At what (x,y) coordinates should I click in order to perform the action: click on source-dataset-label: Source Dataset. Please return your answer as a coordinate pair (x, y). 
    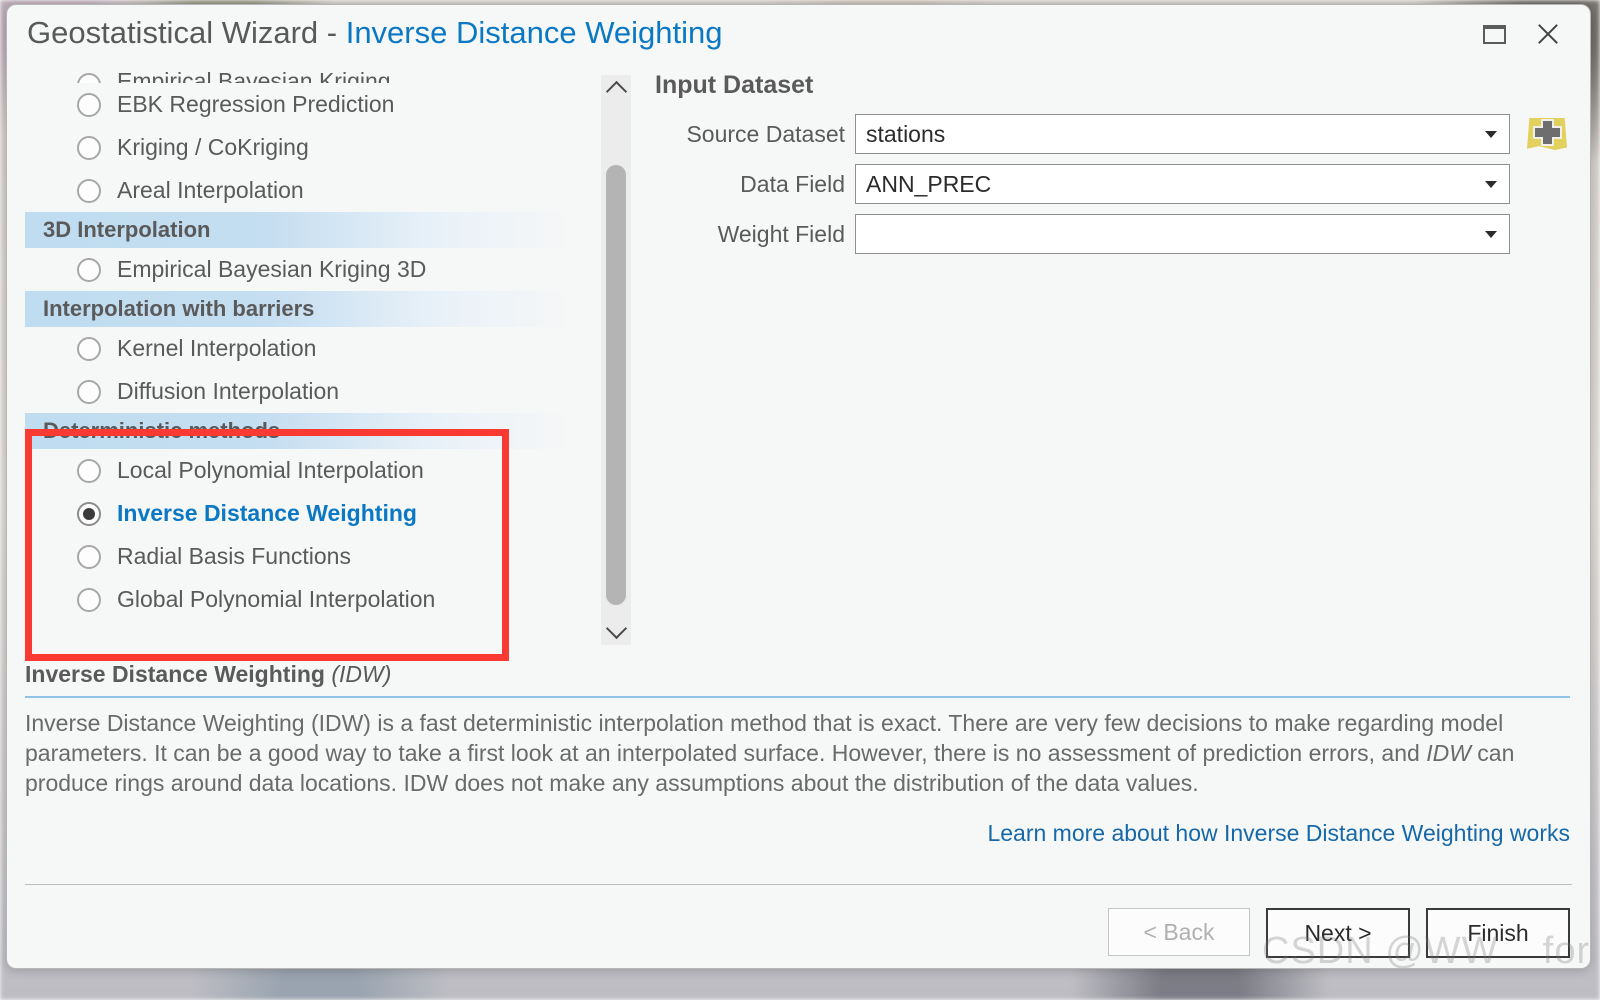
    Looking at the image, I should click on (765, 133).